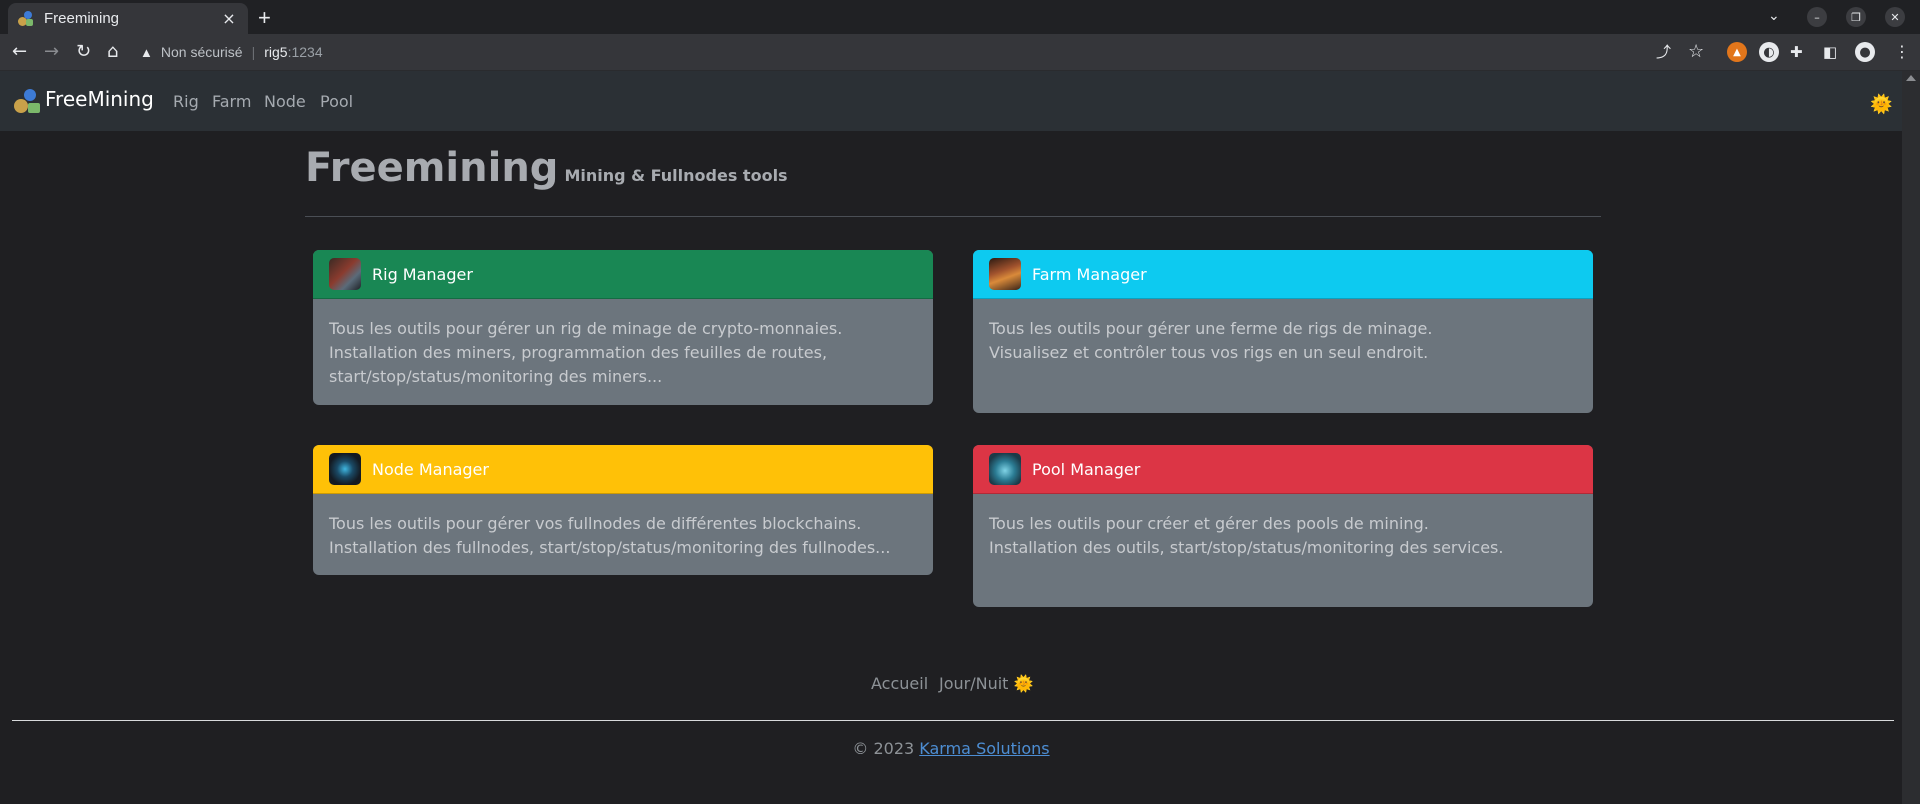  Describe the element at coordinates (1769, 52) in the screenshot. I see `extension-circle-icon: ◐` at that location.